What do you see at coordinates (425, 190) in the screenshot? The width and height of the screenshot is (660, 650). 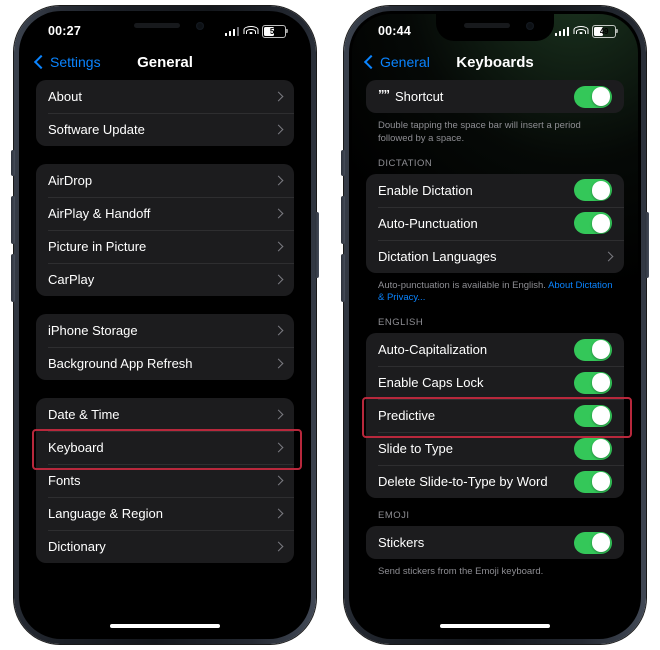 I see `list-item-label: Enable Dictation` at bounding box center [425, 190].